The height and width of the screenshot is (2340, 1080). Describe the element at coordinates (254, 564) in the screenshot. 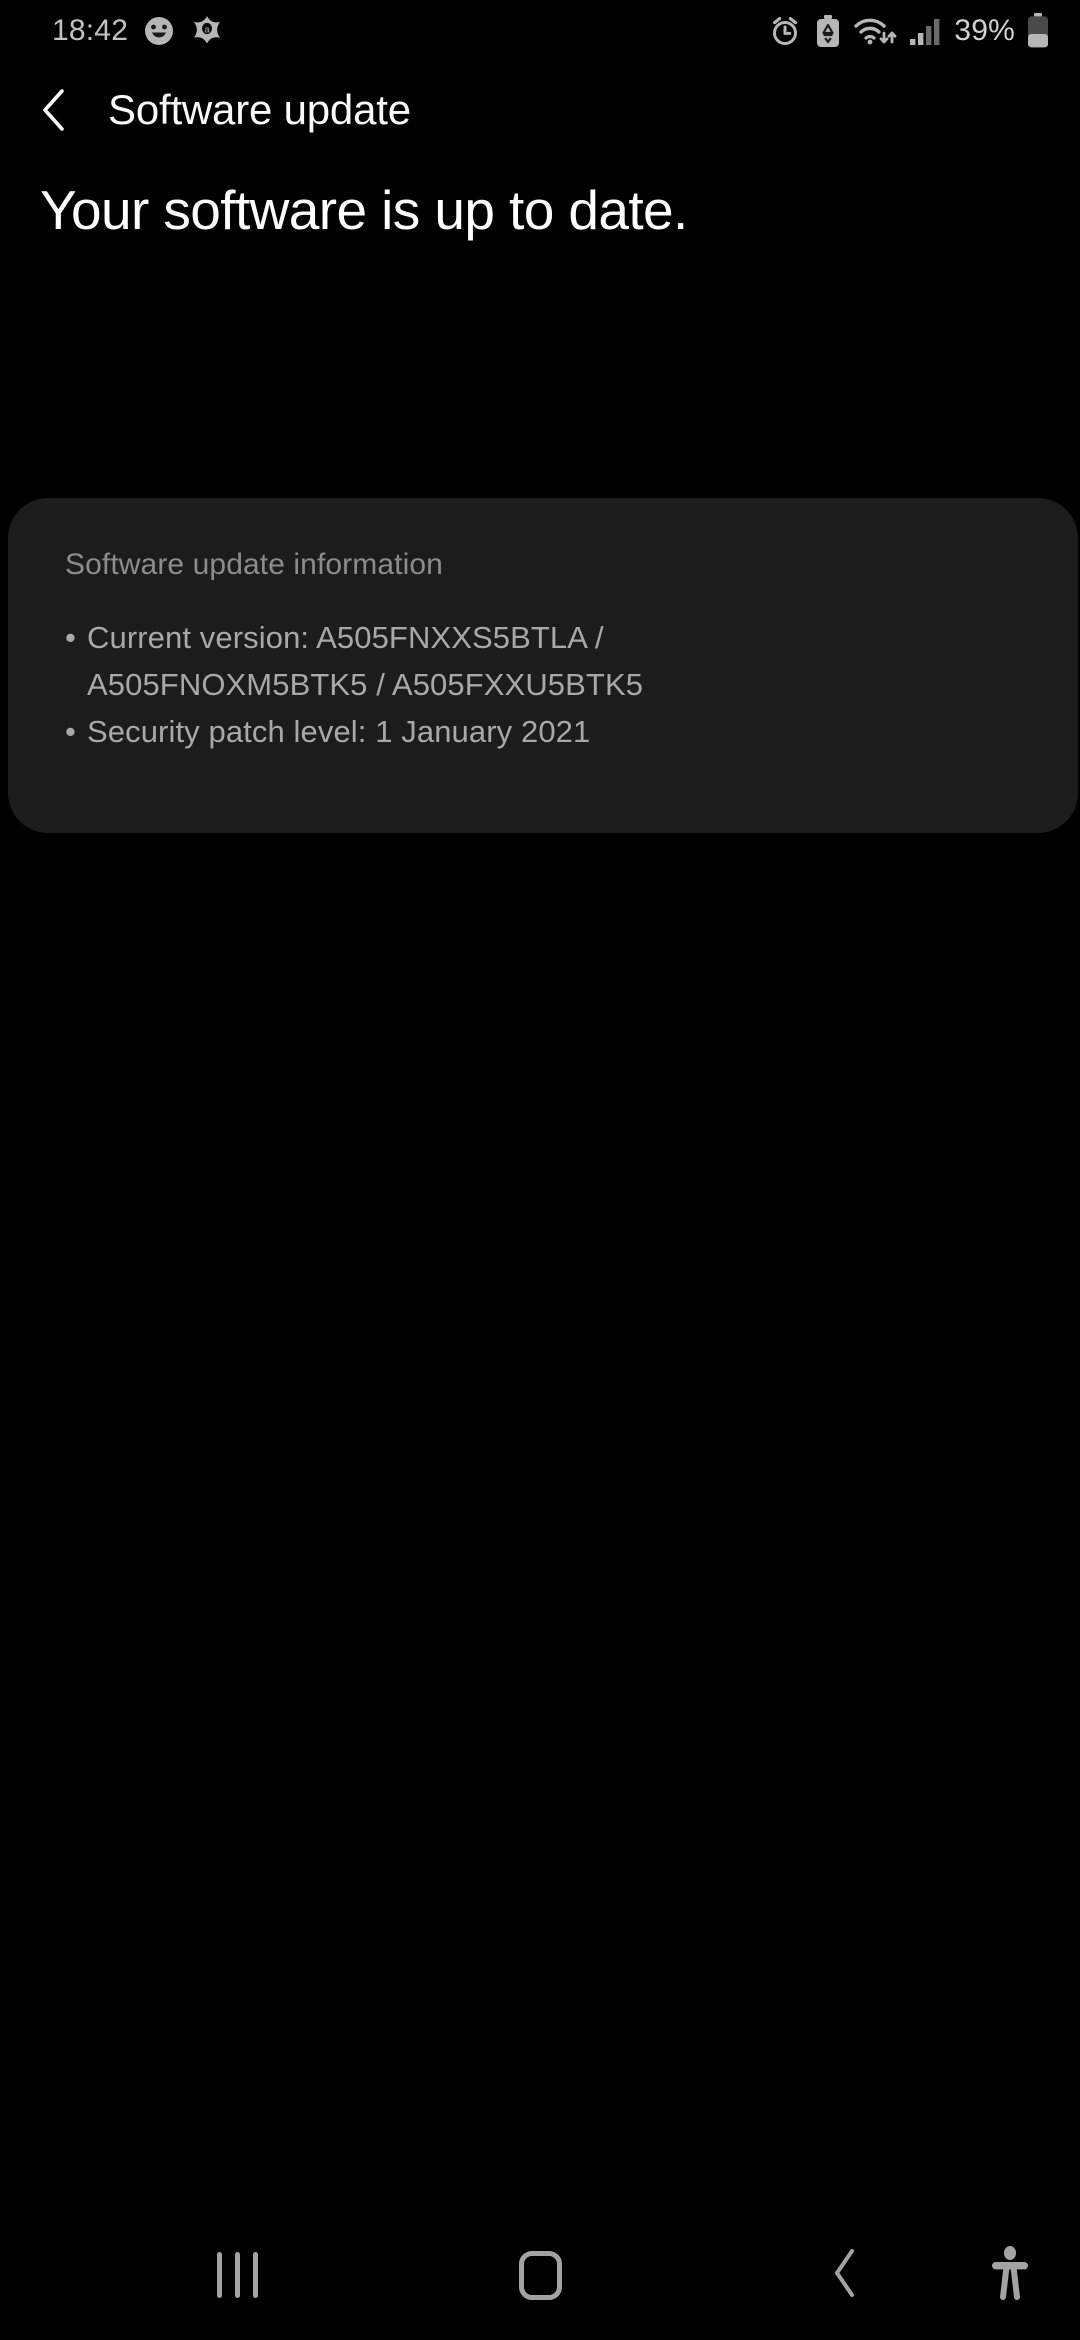

I see `info-card-title: Software update information` at that location.